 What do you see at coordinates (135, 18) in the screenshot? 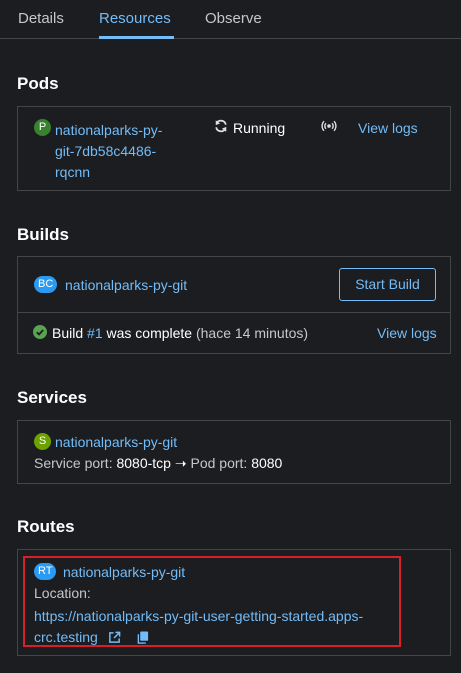
I see `tab-resources: Resources` at bounding box center [135, 18].